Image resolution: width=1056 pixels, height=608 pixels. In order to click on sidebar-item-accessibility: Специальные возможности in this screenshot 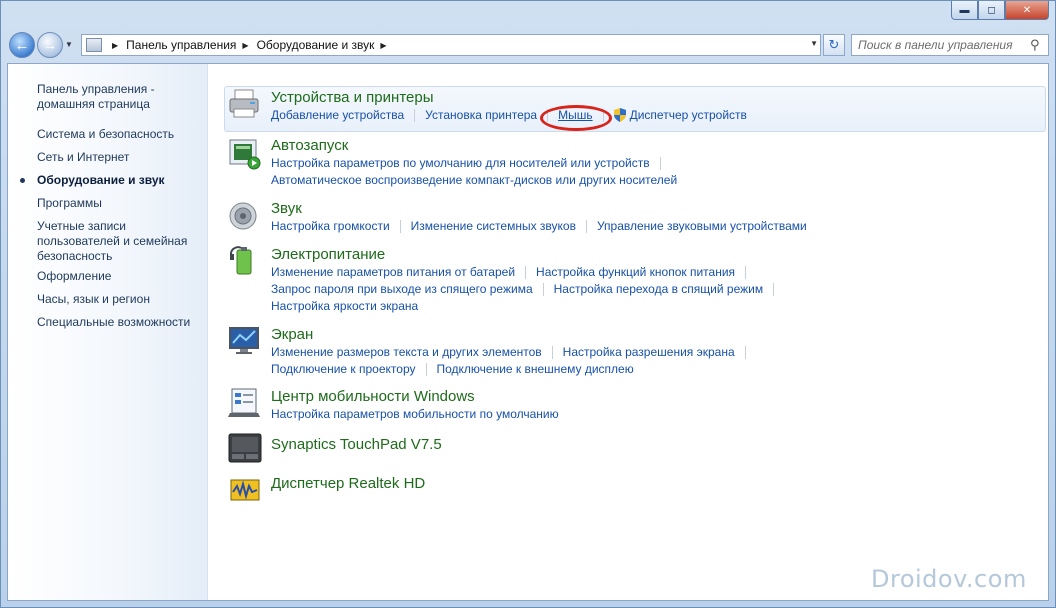, I will do `click(119, 322)`.